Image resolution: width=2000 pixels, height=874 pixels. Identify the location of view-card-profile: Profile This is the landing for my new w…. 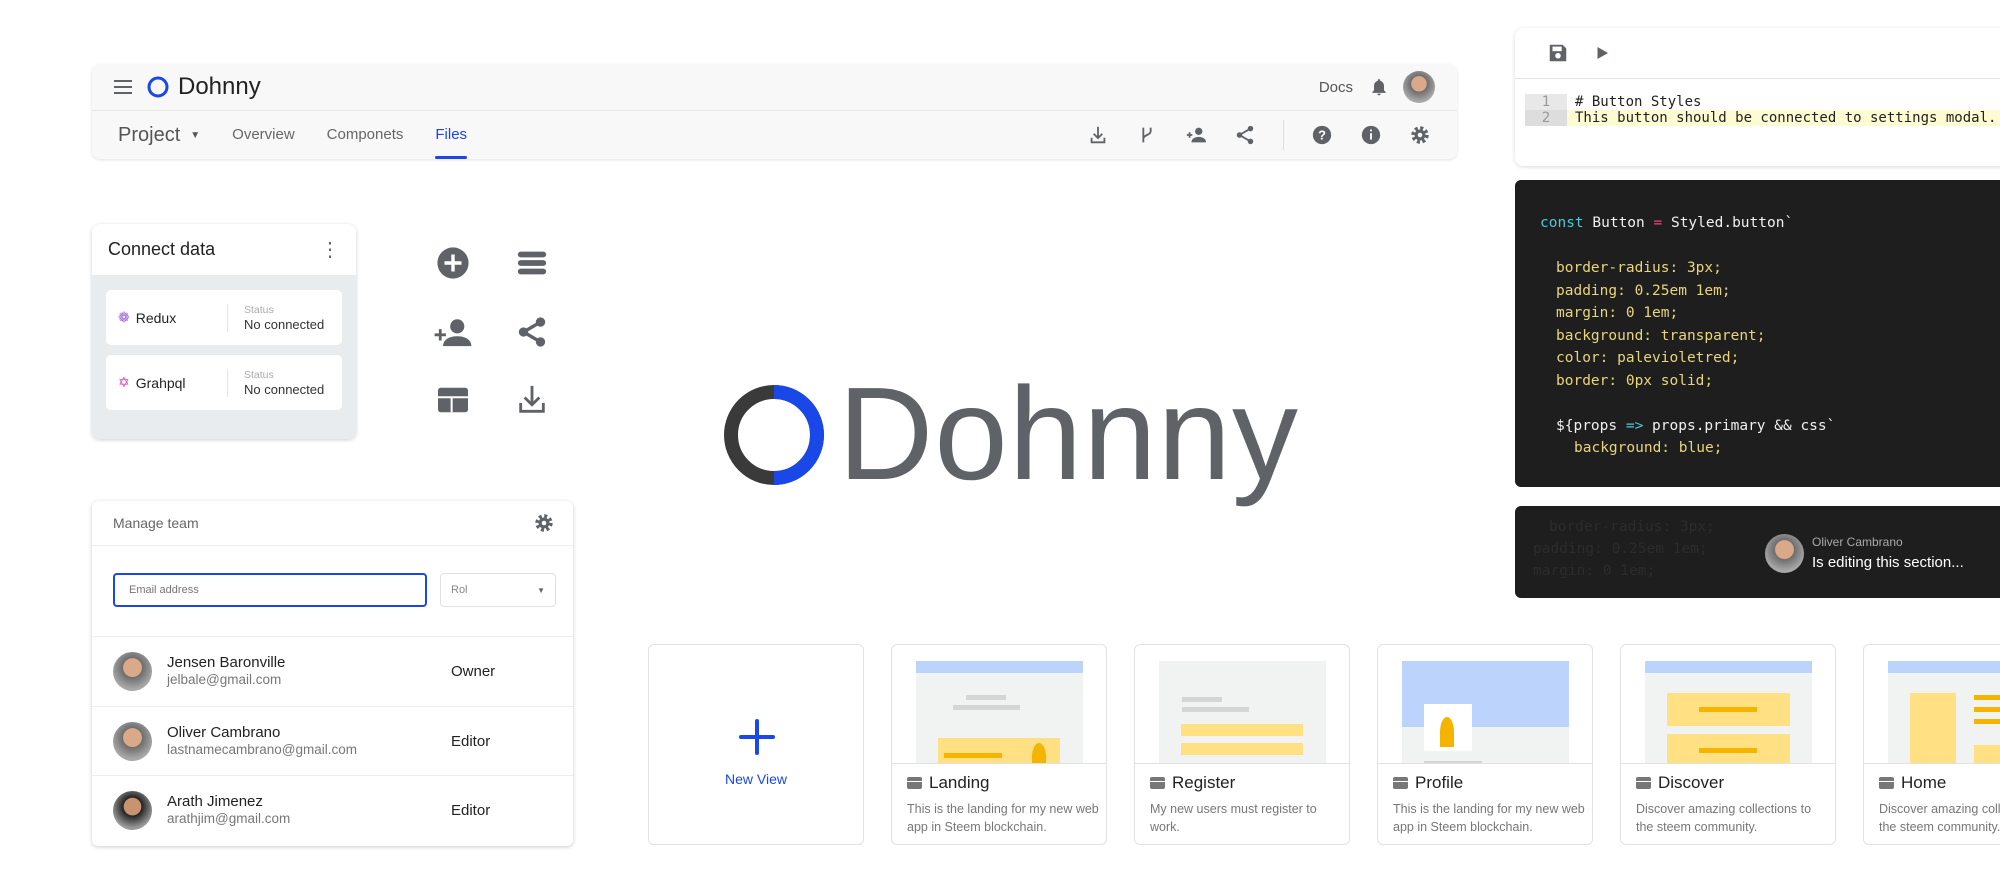
(1485, 744).